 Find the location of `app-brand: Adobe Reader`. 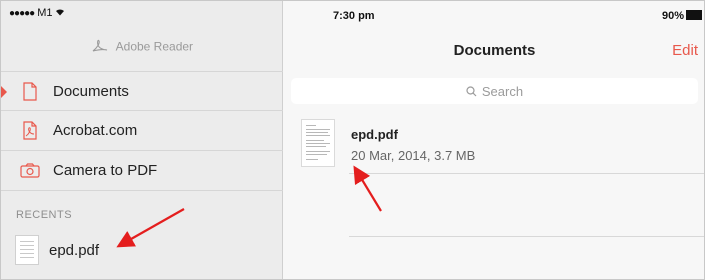

app-brand: Adobe Reader is located at coordinates (142, 47).